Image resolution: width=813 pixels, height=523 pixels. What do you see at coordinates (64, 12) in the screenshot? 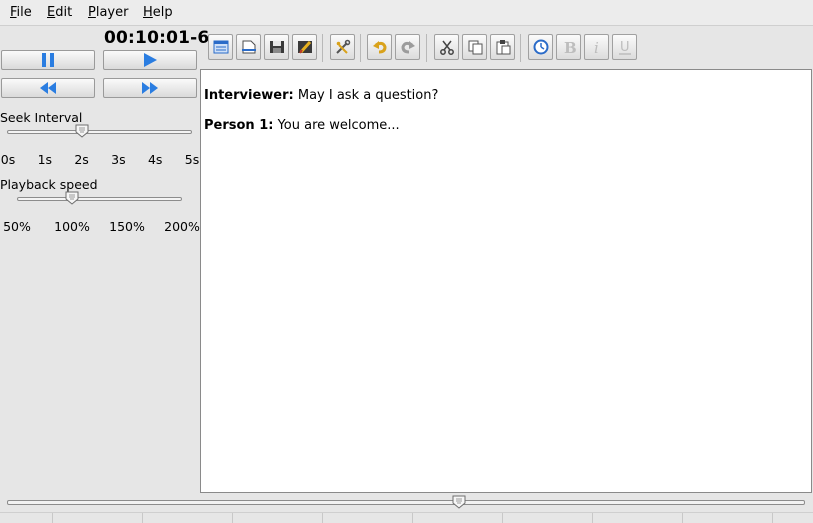
I see `menu-edit-label: dit` at bounding box center [64, 12].